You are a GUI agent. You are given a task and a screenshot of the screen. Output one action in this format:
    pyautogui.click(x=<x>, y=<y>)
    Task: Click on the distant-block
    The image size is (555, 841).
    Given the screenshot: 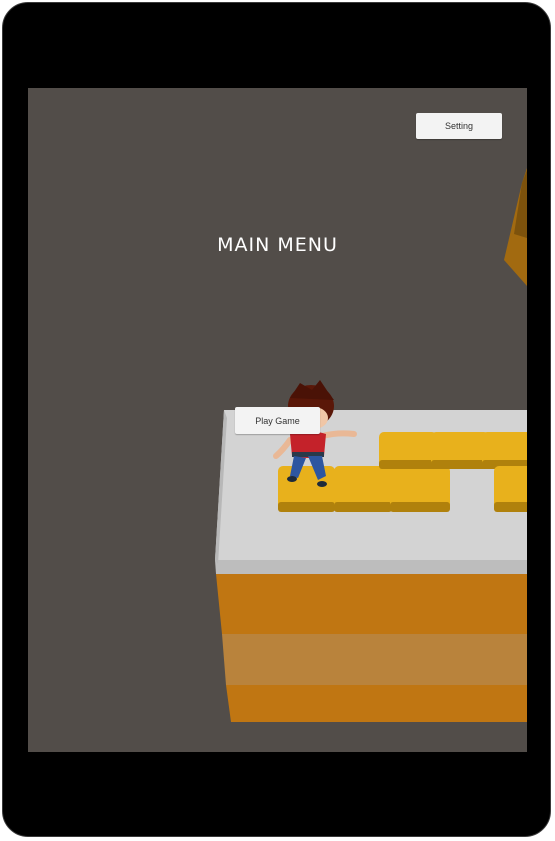 What is the action you would take?
    pyautogui.click(x=515, y=227)
    